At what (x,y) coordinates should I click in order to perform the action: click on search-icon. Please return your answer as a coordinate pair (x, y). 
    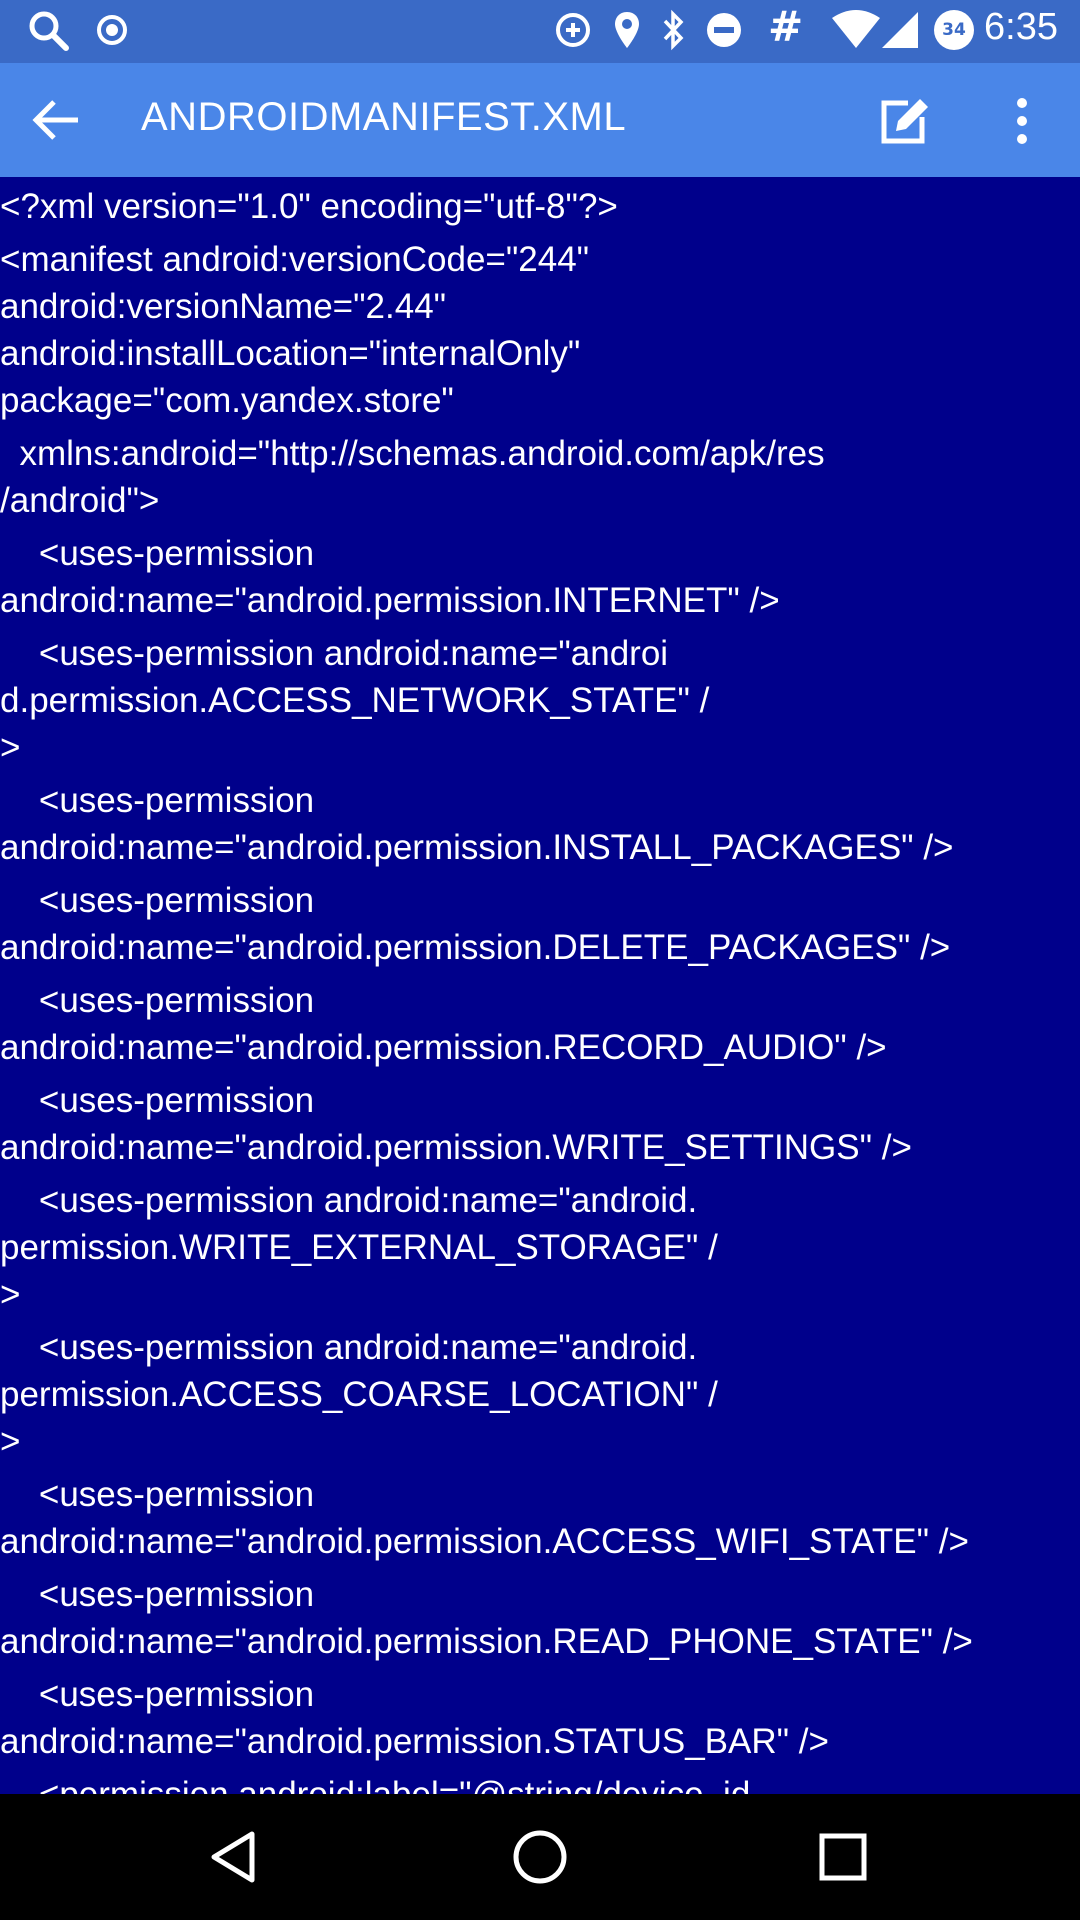
    Looking at the image, I should click on (49, 31).